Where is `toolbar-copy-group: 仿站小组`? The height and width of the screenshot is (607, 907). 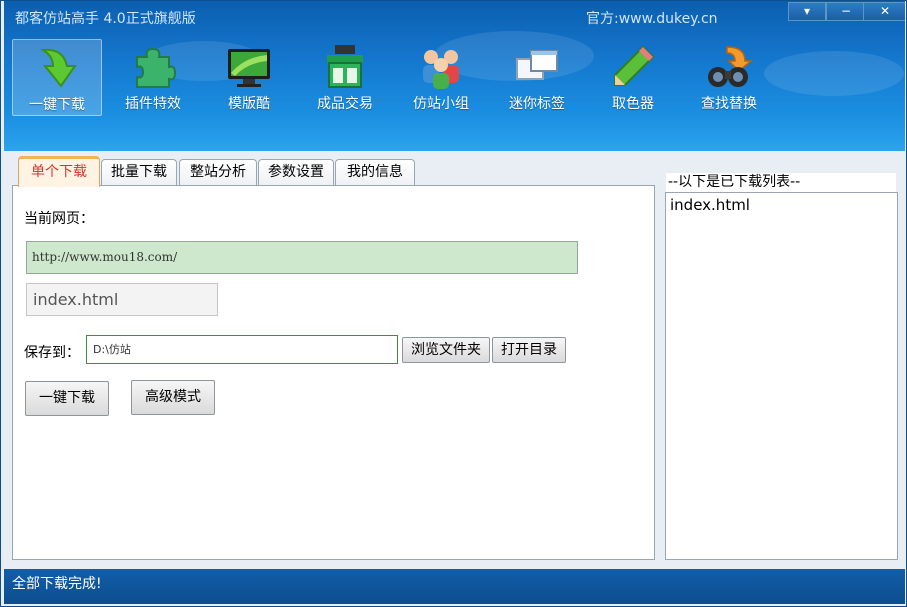 toolbar-copy-group: 仿站小组 is located at coordinates (441, 77).